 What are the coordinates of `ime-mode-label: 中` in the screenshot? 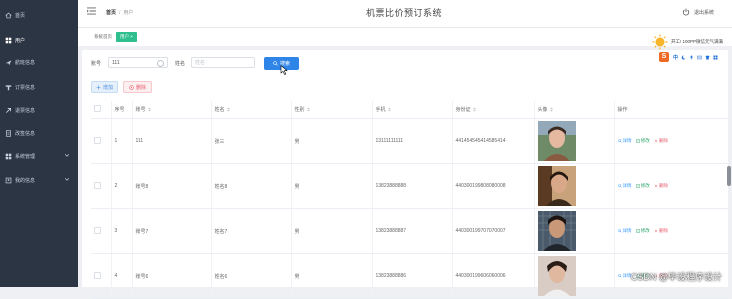 It's located at (675, 57).